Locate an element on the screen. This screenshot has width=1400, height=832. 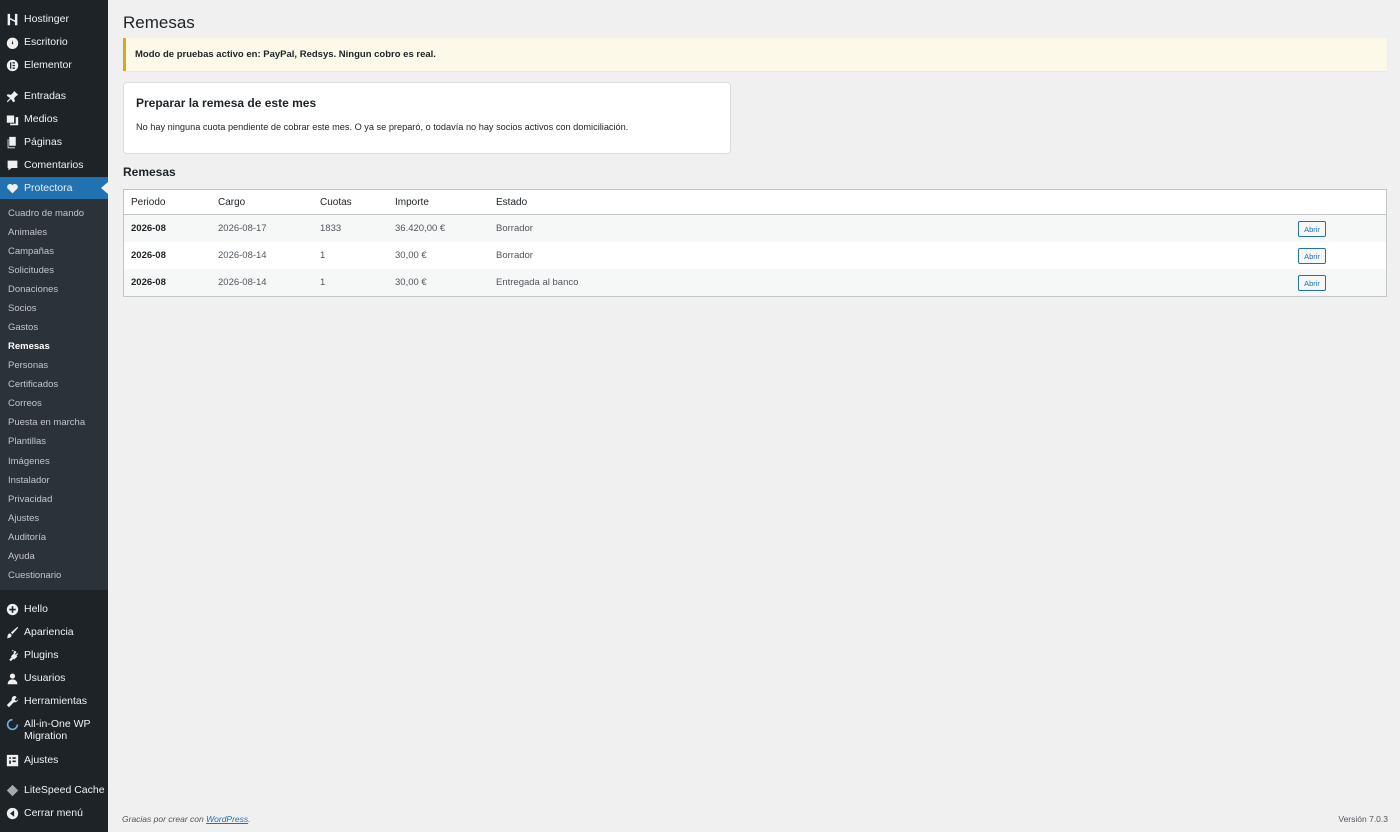
menu-item-usuarios: Usuarios is located at coordinates (54, 678).